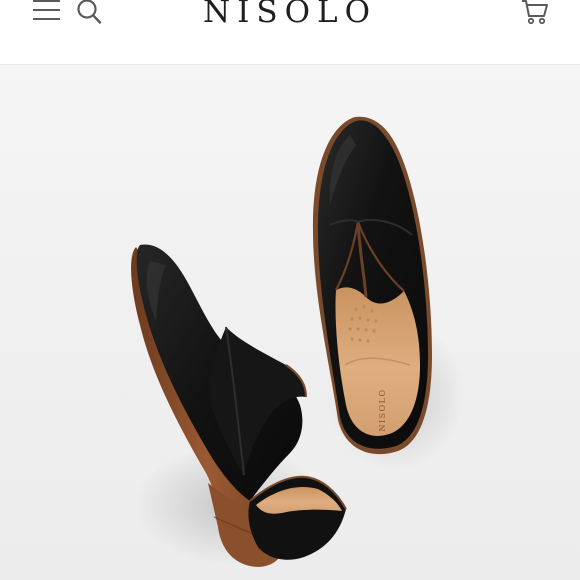 Image resolution: width=580 pixels, height=580 pixels. I want to click on cart-icon, so click(535, 12).